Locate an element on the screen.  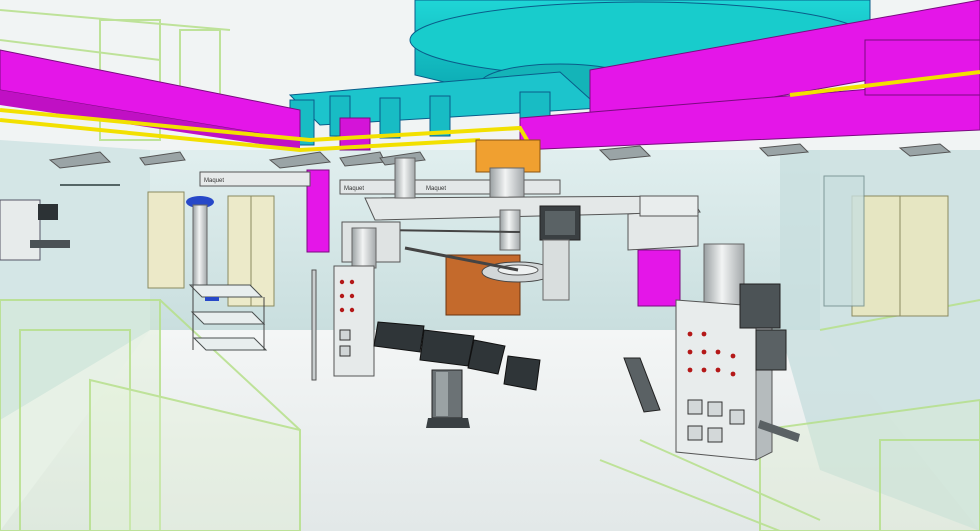
orange-junction-box is located at coordinates (508, 156).